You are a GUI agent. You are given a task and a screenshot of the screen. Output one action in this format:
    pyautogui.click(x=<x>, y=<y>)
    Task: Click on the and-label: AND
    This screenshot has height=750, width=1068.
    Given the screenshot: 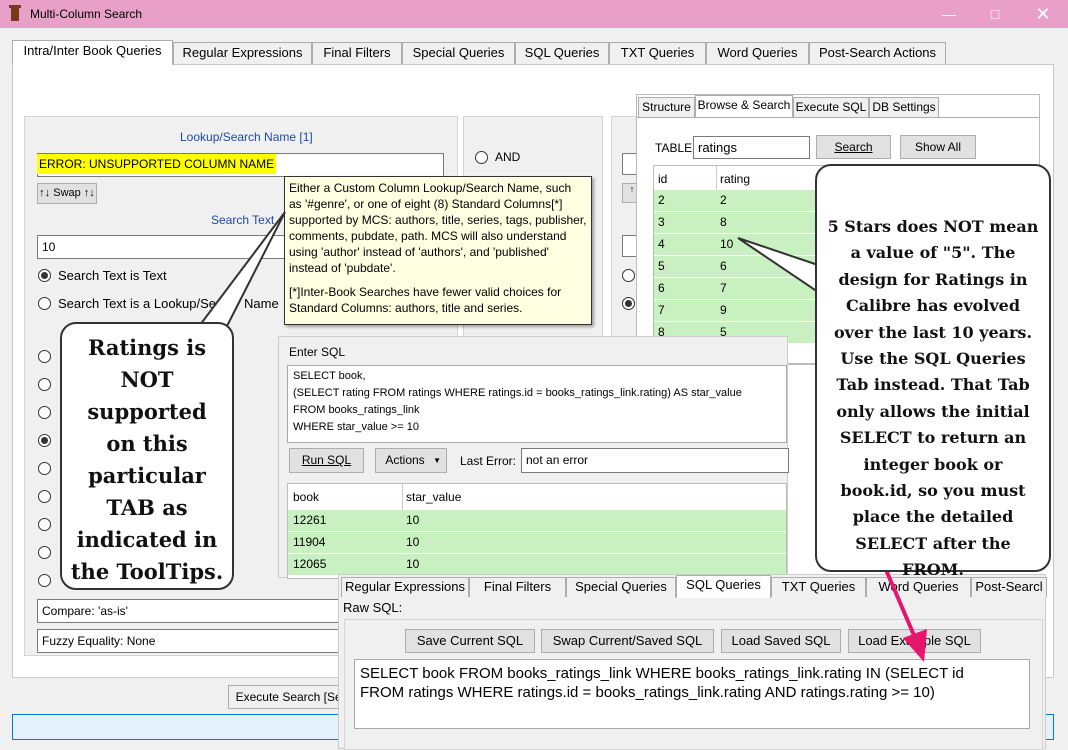 What is the action you would take?
    pyautogui.click(x=508, y=157)
    